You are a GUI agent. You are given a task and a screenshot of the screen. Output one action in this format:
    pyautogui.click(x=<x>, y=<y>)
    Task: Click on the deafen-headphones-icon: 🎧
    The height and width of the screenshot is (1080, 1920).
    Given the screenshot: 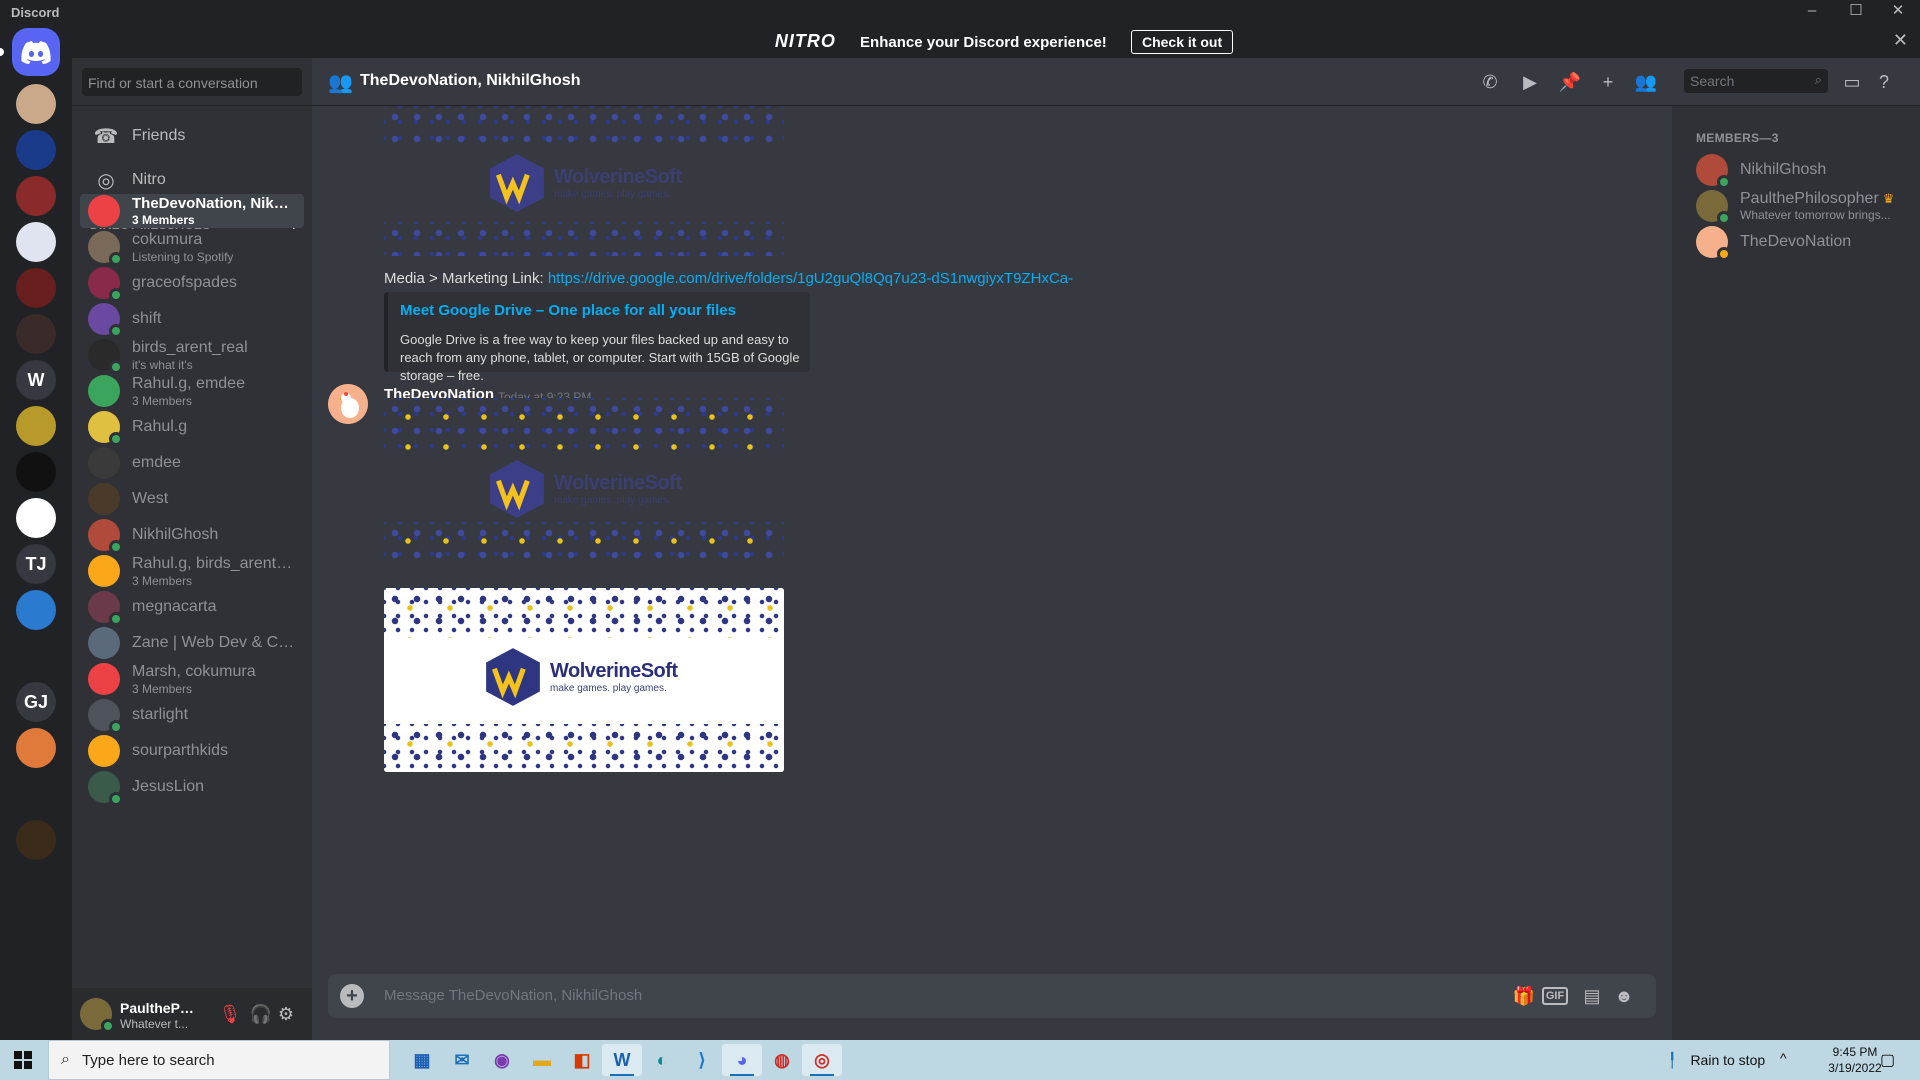 What is the action you would take?
    pyautogui.click(x=261, y=1014)
    